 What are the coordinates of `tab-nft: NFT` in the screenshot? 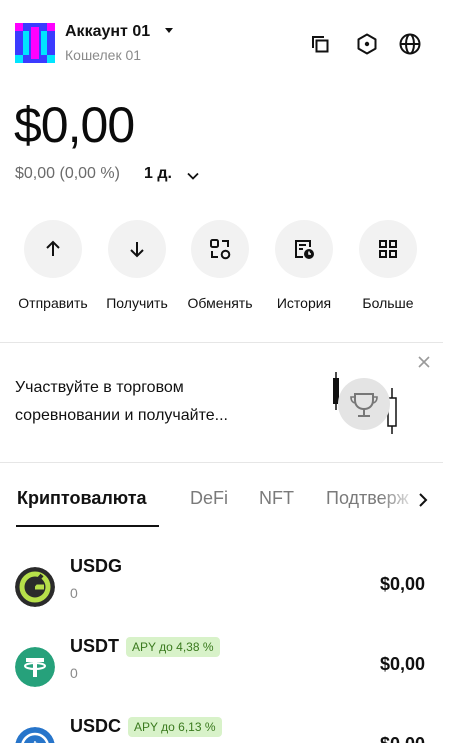 It's located at (276, 498).